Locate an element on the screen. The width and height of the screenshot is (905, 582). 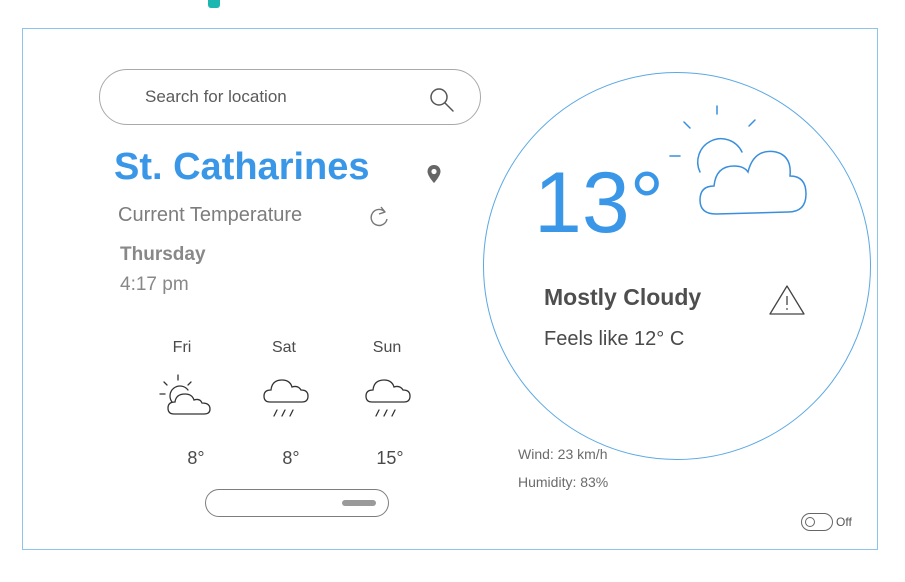
search-bar is located at coordinates (290, 97).